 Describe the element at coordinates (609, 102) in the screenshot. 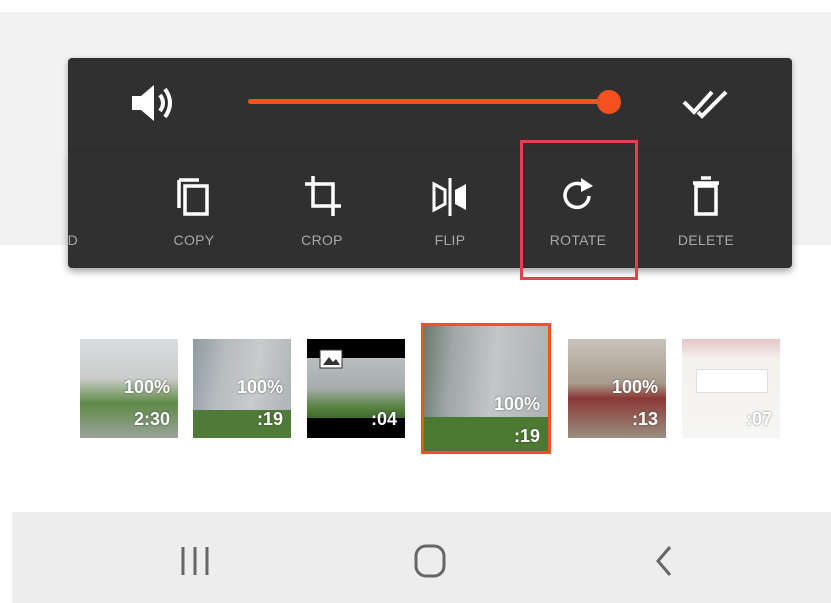

I see `volume-slider-thumb` at that location.